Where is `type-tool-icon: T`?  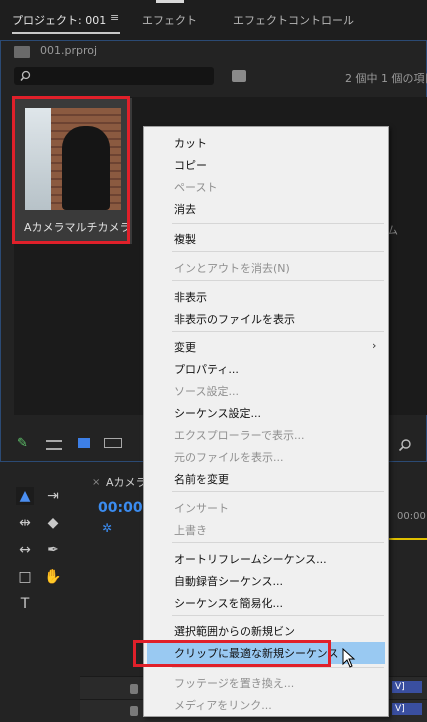 type-tool-icon: T is located at coordinates (25, 604).